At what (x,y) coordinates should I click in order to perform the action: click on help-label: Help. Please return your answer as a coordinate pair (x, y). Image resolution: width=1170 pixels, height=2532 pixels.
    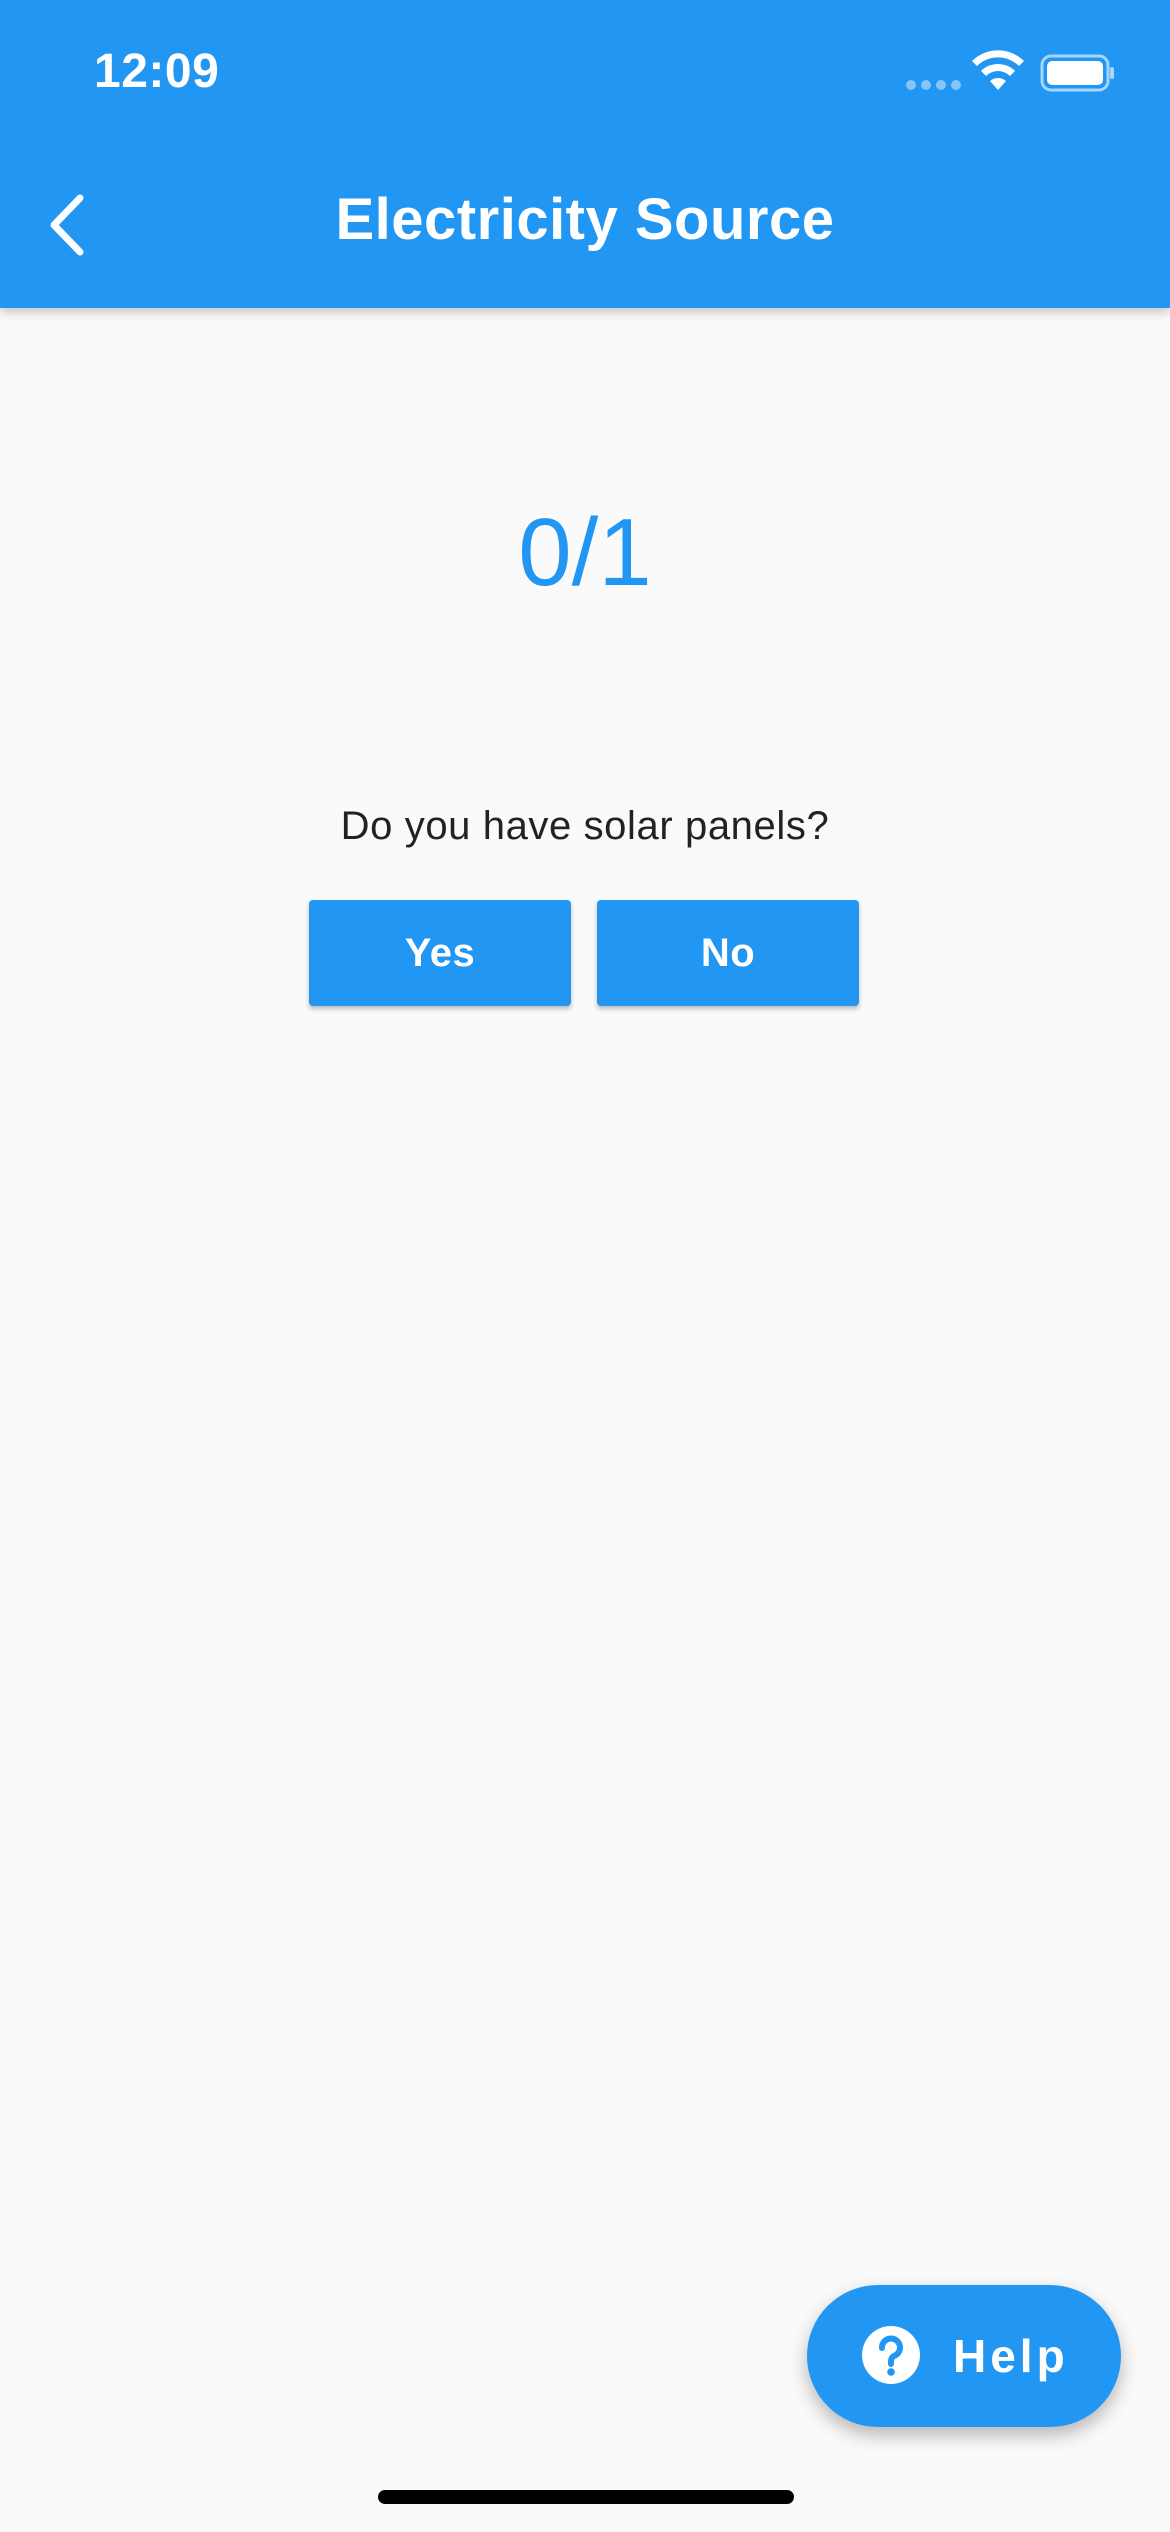
    Looking at the image, I should click on (1011, 2356).